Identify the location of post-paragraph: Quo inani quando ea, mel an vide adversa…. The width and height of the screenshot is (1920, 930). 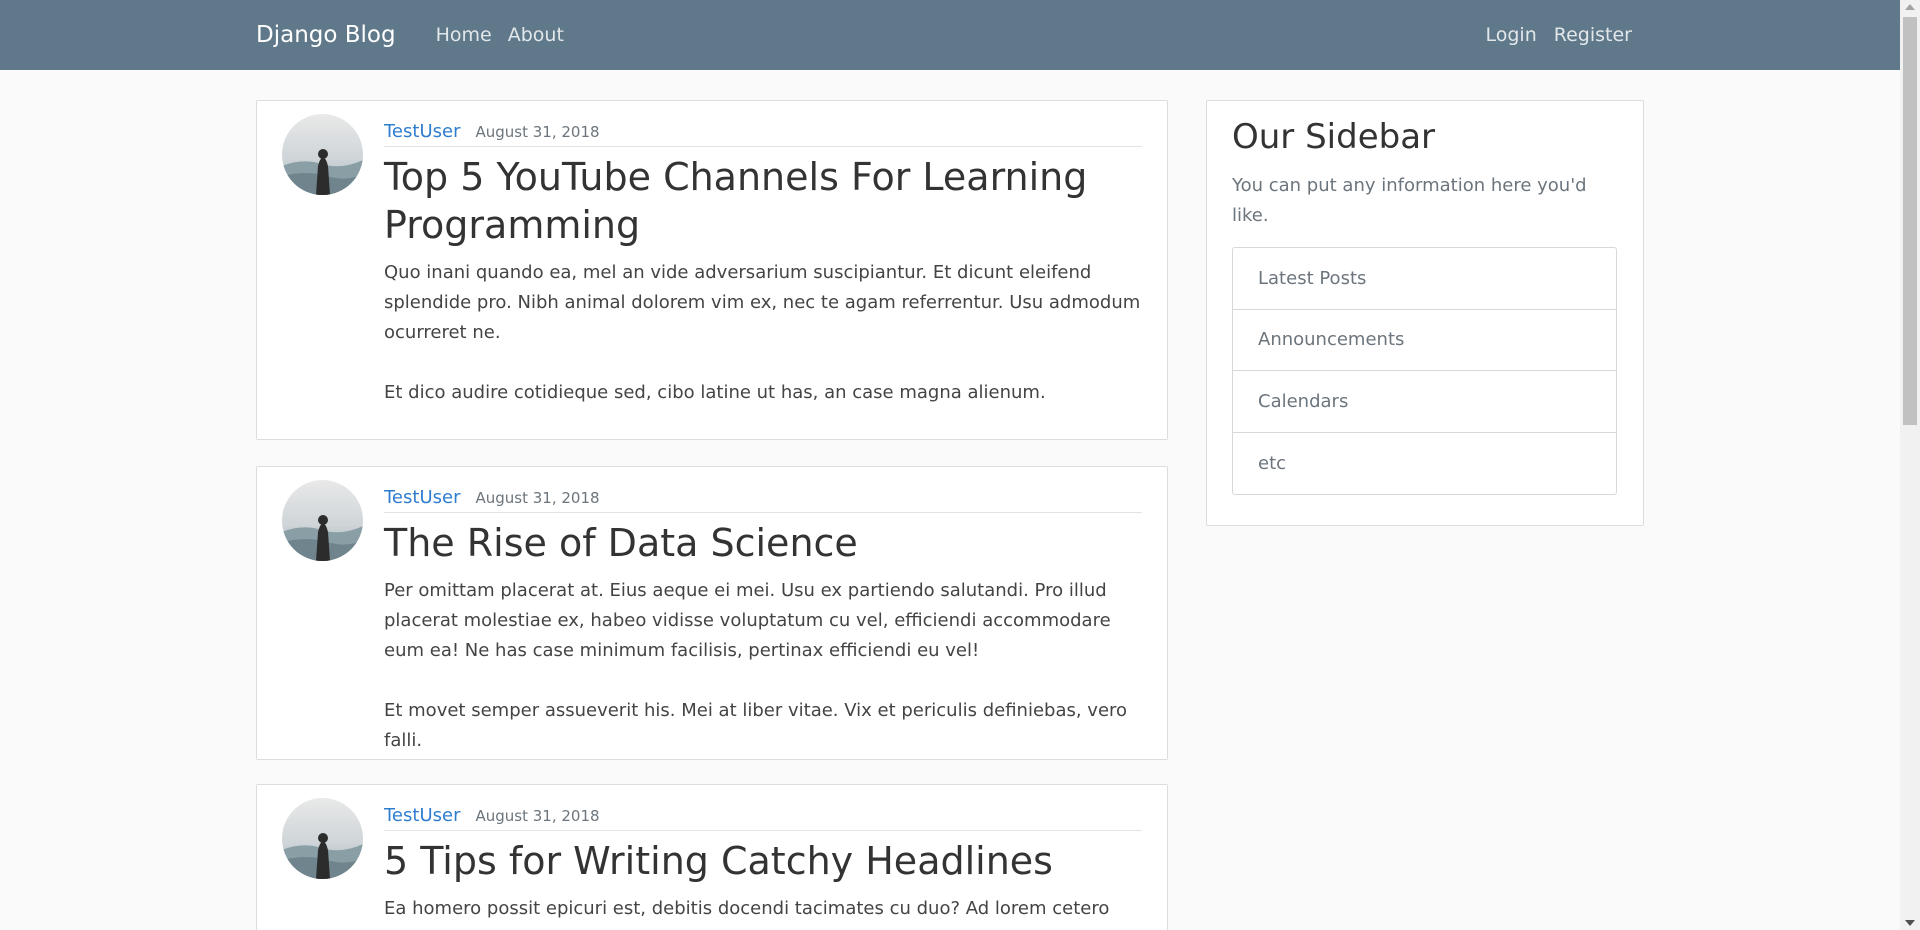
(762, 302).